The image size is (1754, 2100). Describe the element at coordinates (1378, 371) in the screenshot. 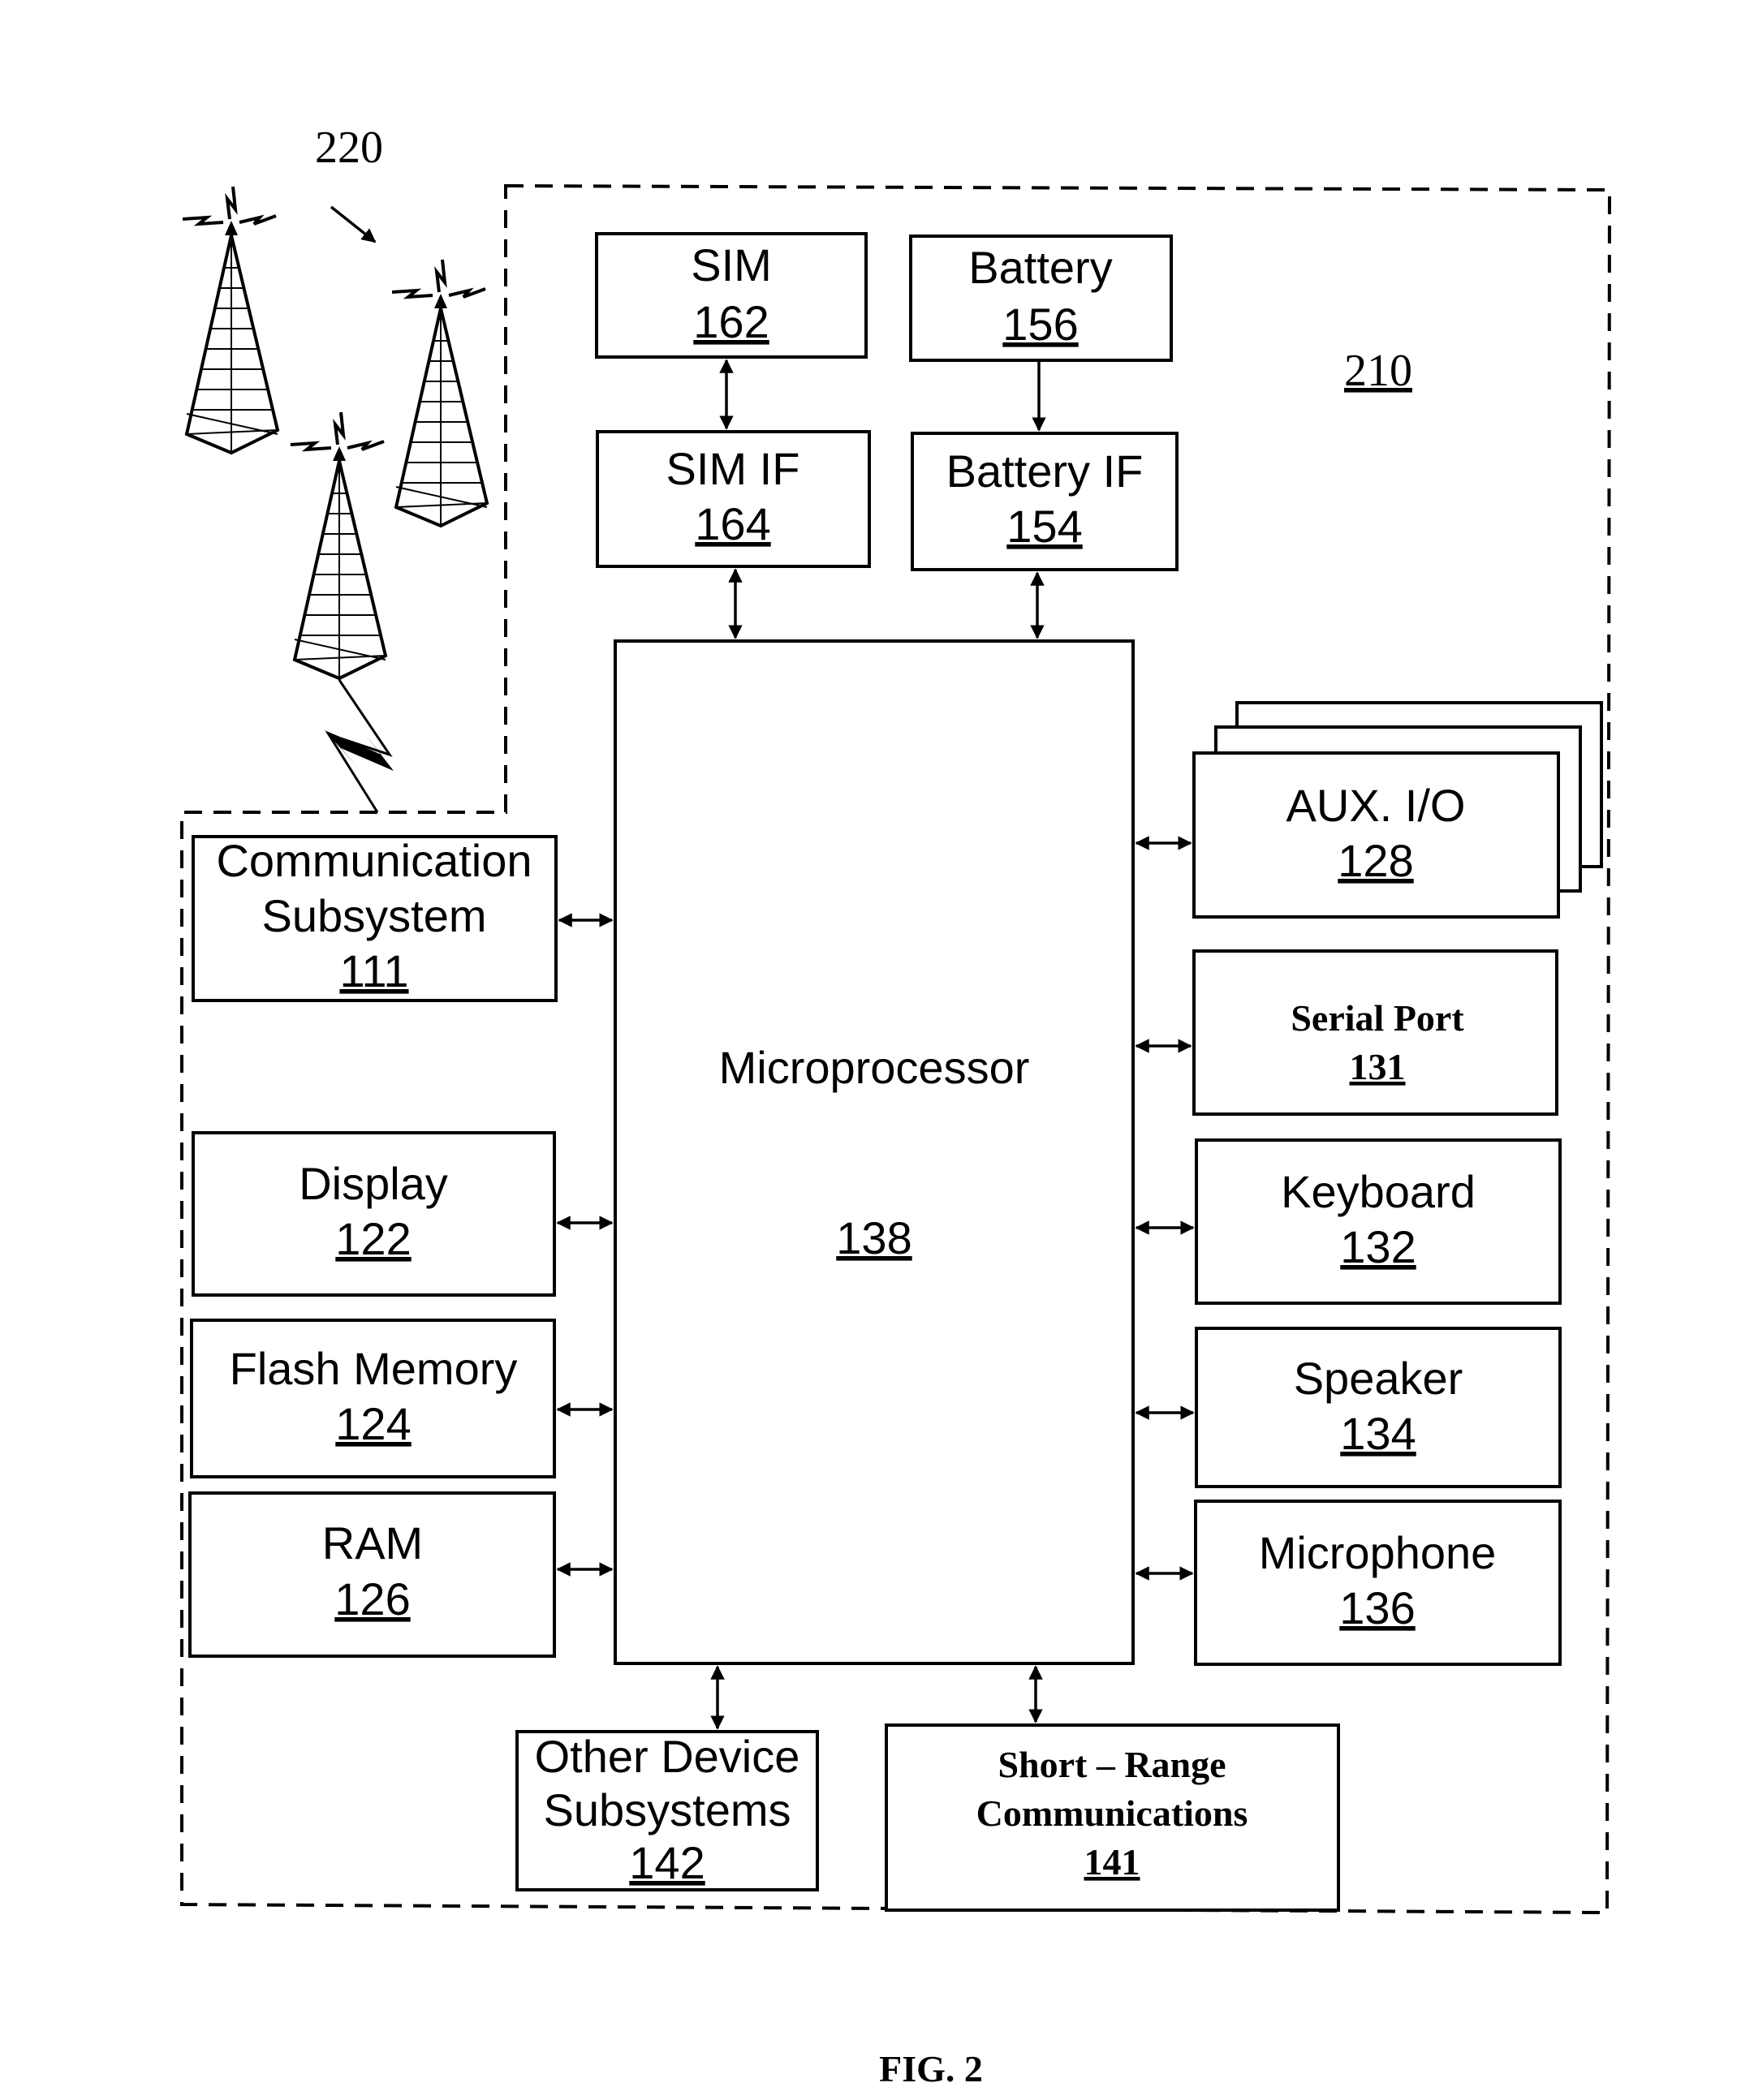

I see `device-ref-label: 210` at that location.